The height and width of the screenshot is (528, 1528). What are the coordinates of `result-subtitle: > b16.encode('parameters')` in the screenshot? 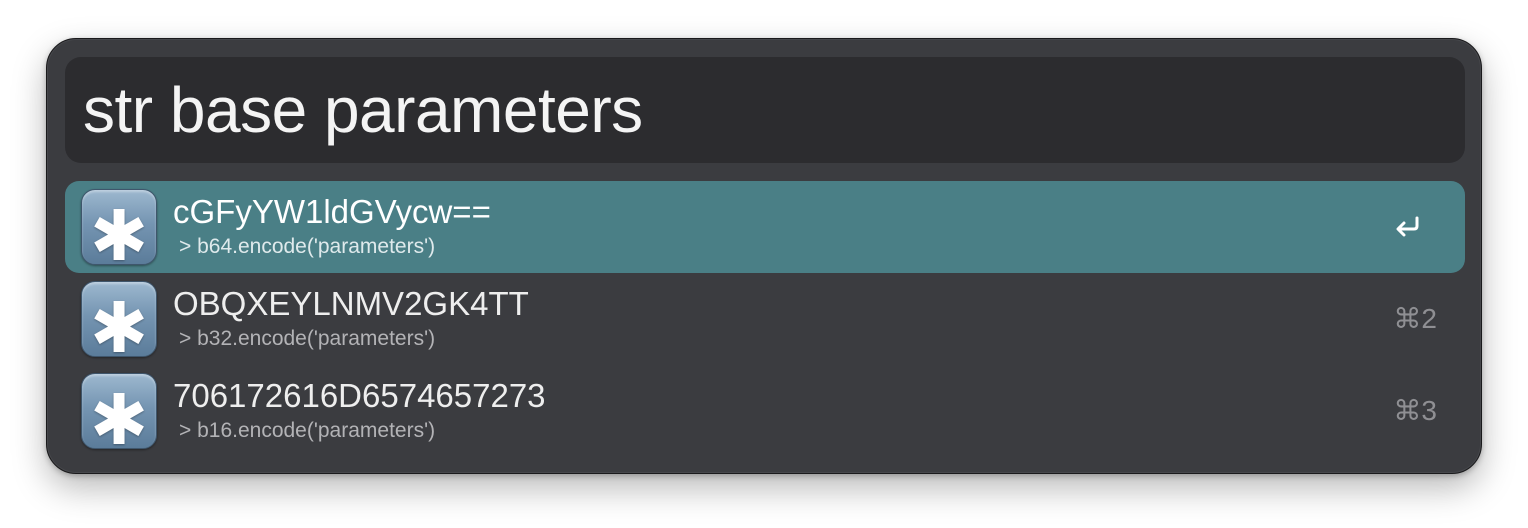 It's located at (307, 430).